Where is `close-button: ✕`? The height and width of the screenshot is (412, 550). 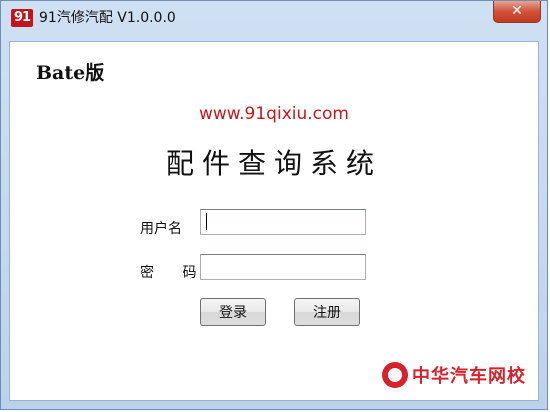
close-button: ✕ is located at coordinates (517, 12).